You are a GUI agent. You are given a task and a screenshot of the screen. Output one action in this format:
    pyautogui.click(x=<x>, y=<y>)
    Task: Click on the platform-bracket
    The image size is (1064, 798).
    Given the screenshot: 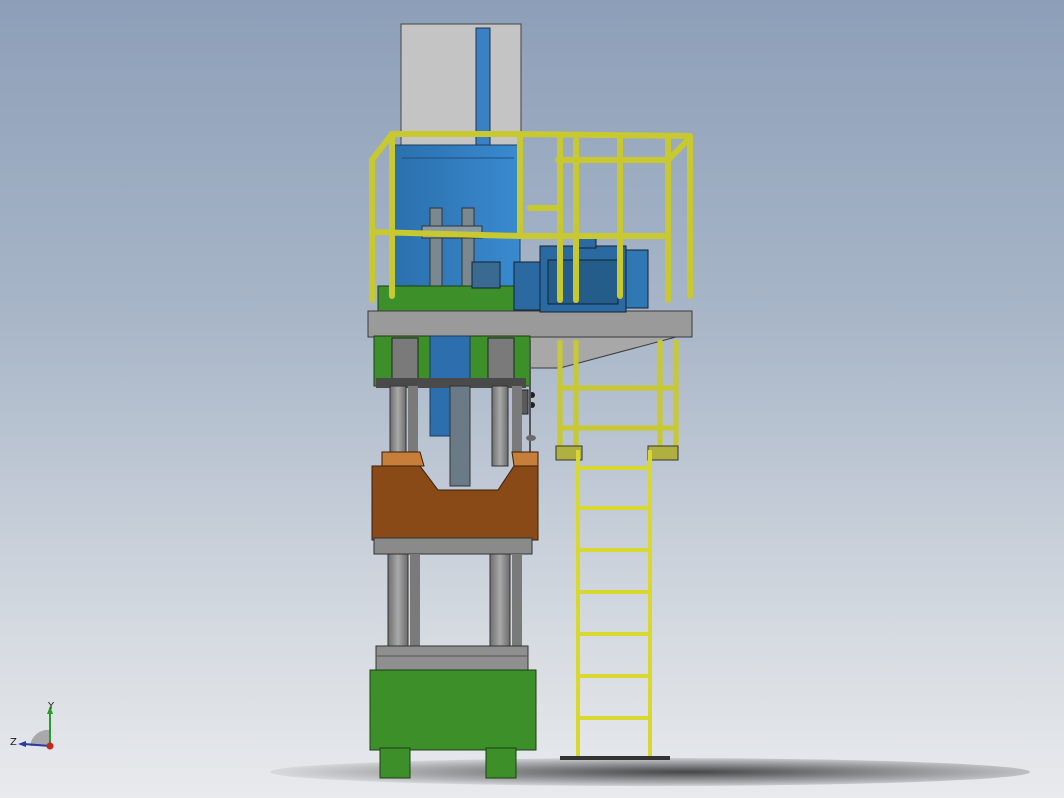 What is the action you would take?
    pyautogui.click(x=603, y=352)
    